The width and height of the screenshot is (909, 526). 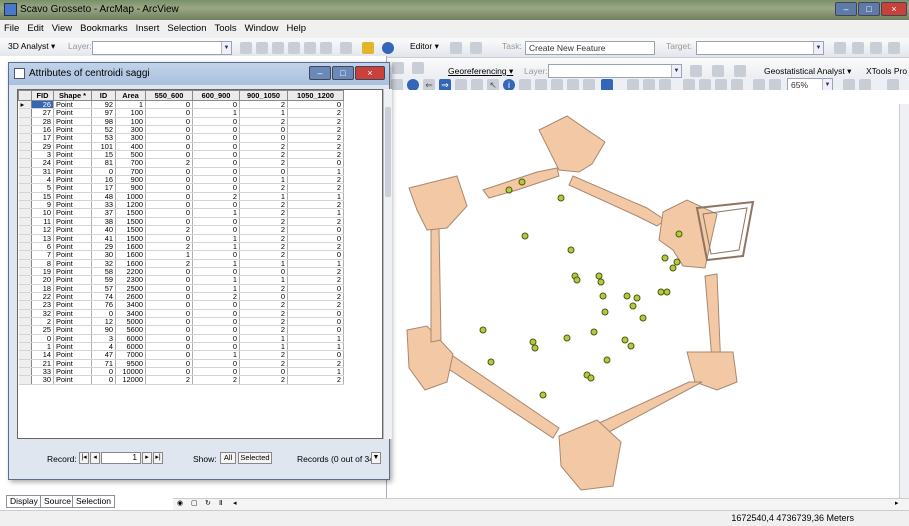 What do you see at coordinates (255, 458) in the screenshot?
I see `show-selected-button: Selected` at bounding box center [255, 458].